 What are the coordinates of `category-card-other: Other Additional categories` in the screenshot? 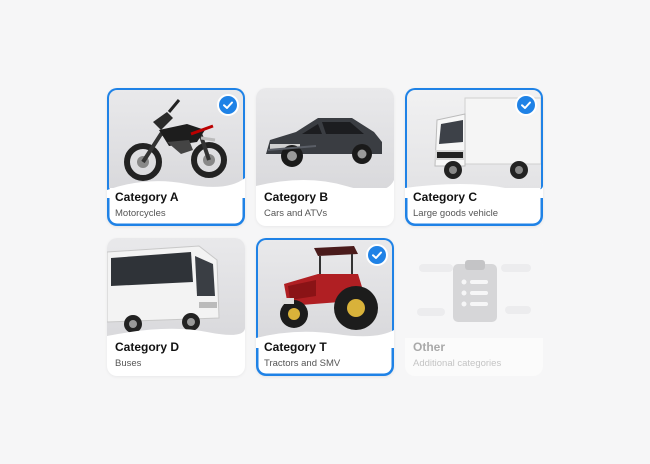 It's located at (474, 307).